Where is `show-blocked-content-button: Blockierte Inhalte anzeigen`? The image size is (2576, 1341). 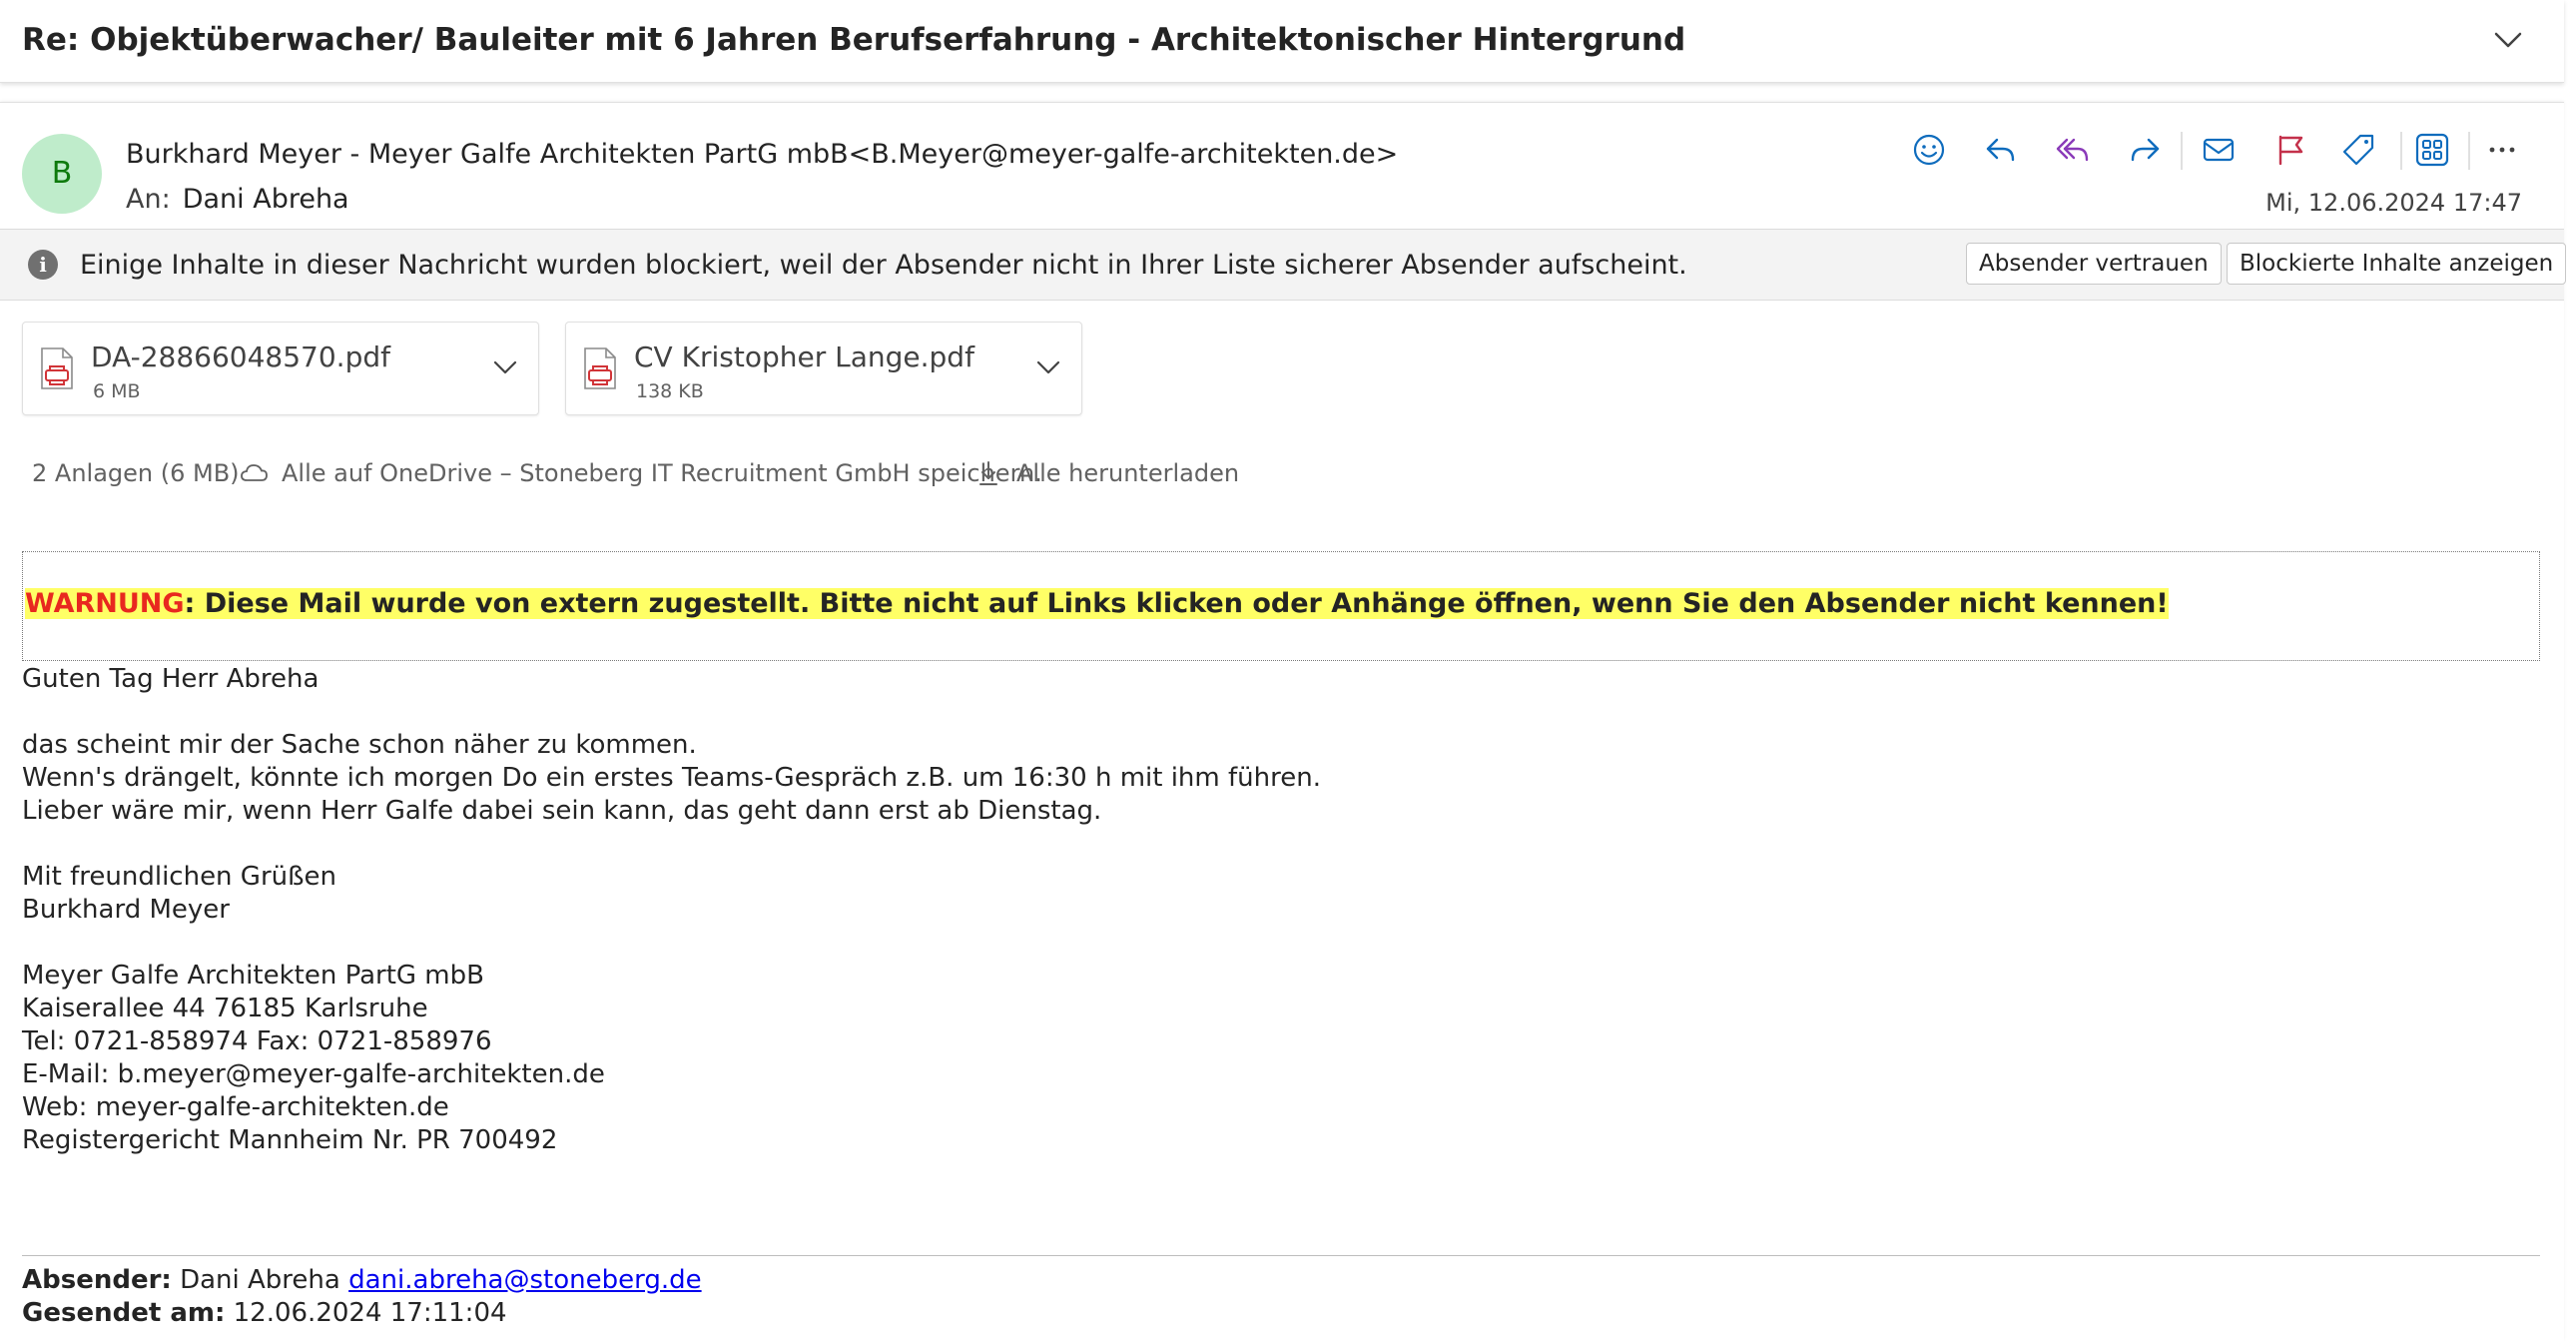
show-blocked-content-button: Blockierte Inhalte anzeigen is located at coordinates (2397, 264).